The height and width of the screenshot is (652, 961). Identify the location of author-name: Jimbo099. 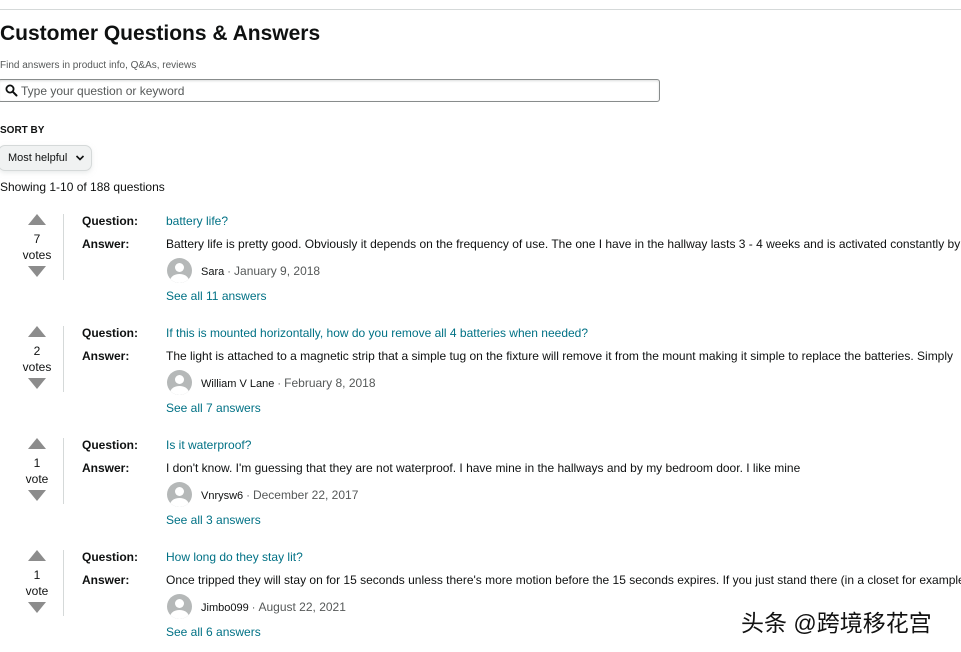
(225, 608).